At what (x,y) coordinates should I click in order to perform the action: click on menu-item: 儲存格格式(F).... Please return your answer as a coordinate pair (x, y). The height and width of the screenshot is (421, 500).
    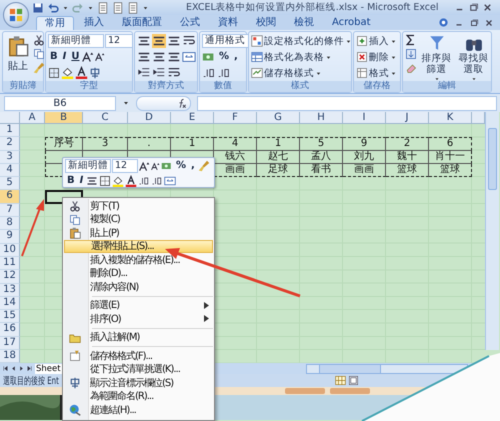
    Looking at the image, I should click on (138, 355).